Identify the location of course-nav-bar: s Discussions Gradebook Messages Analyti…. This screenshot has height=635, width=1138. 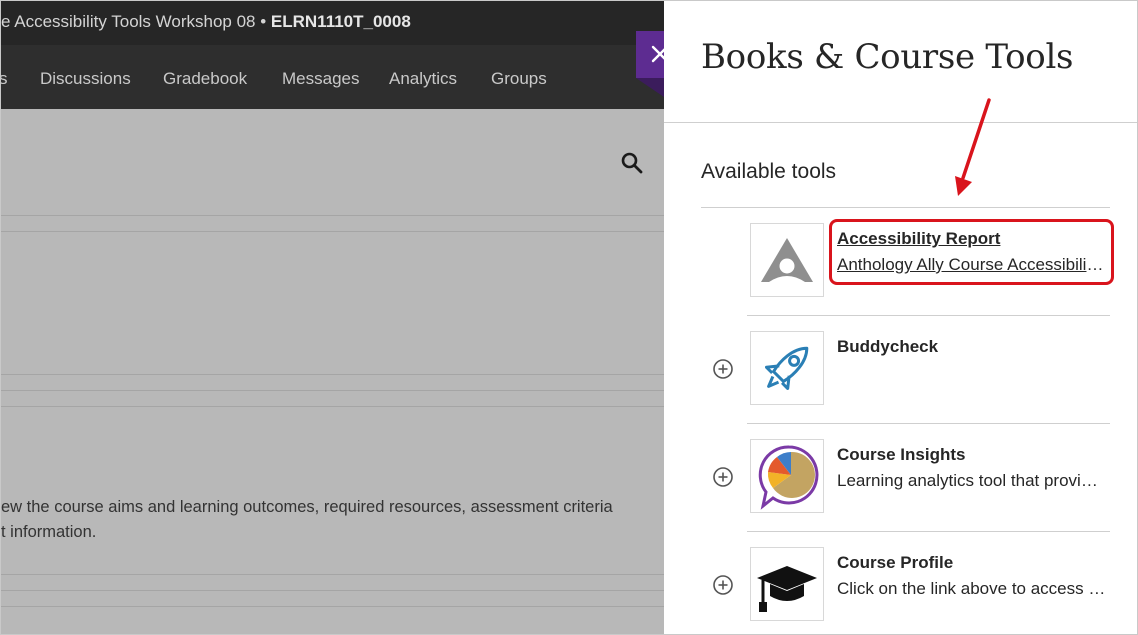
(332, 77).